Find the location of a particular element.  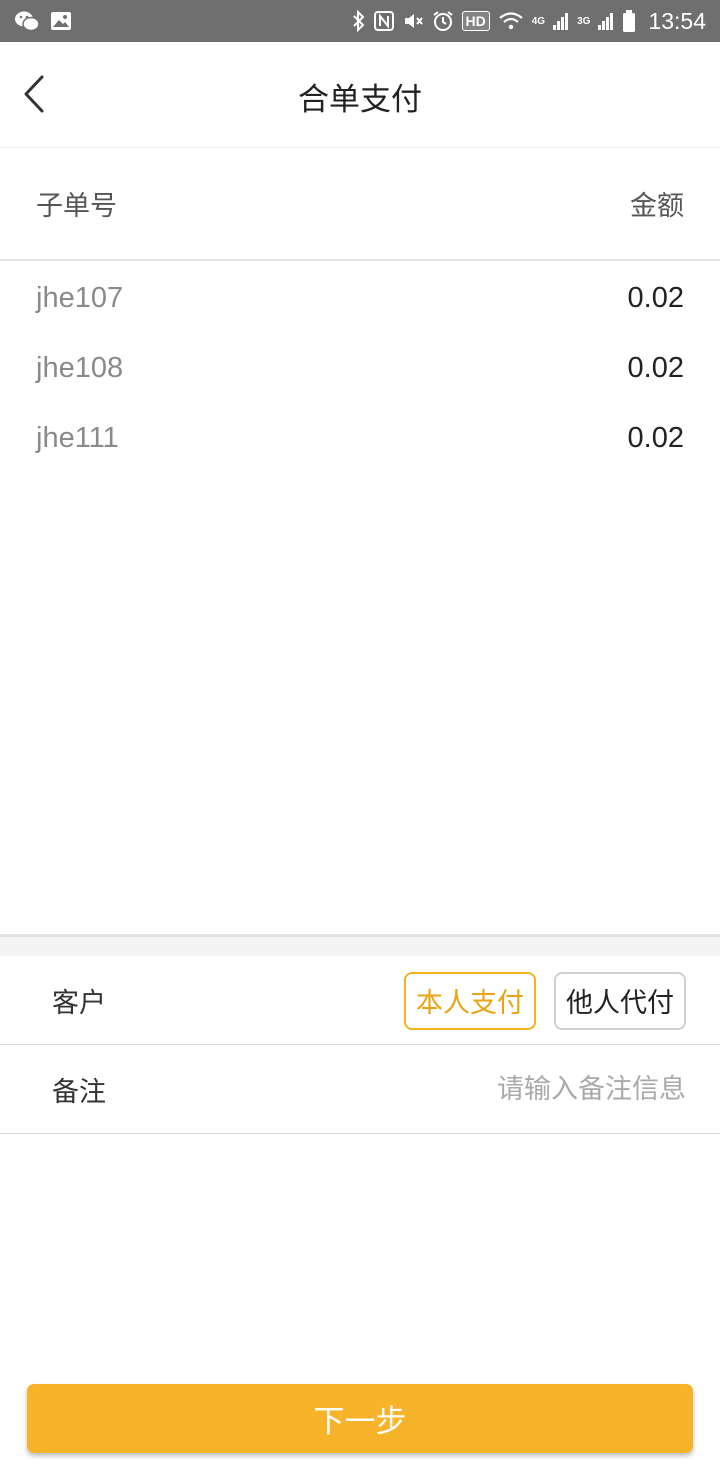

battery-icon is located at coordinates (629, 21).